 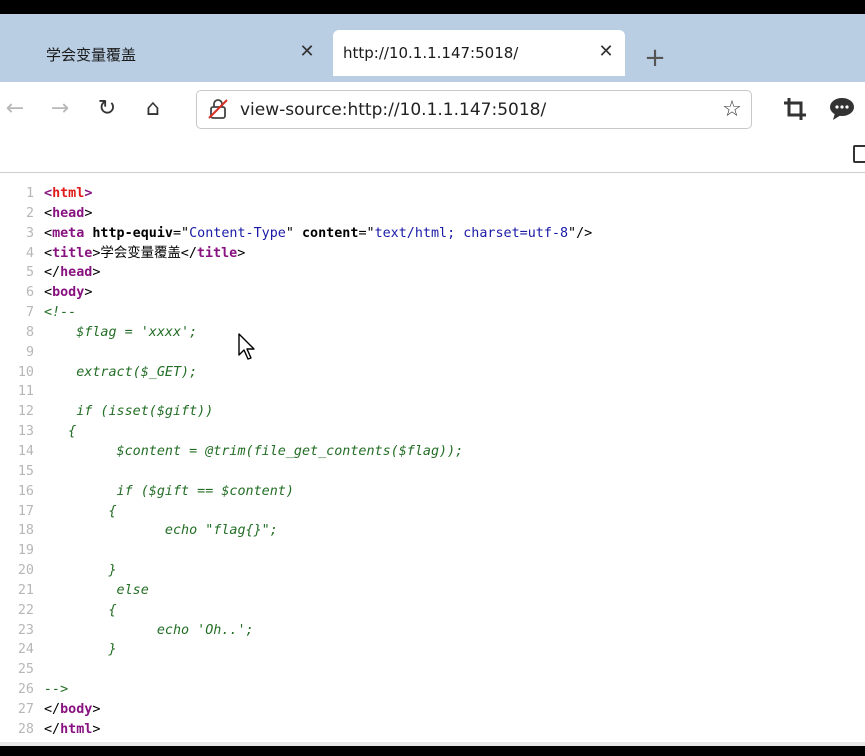 What do you see at coordinates (68, 213) in the screenshot?
I see `code-token: head` at bounding box center [68, 213].